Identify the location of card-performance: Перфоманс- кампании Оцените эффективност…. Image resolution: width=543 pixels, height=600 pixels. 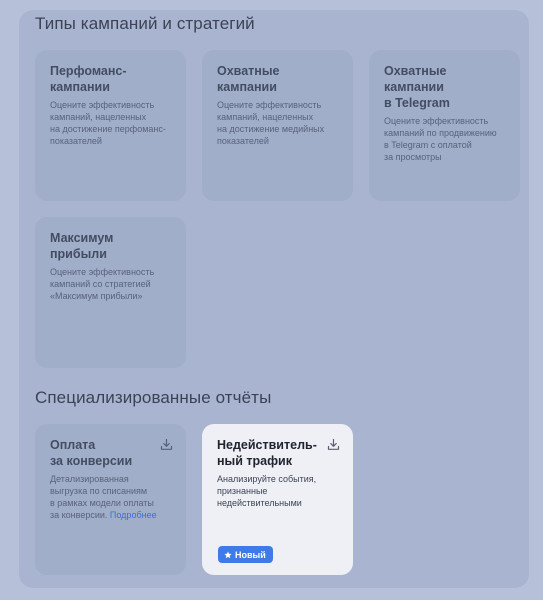
(110, 125).